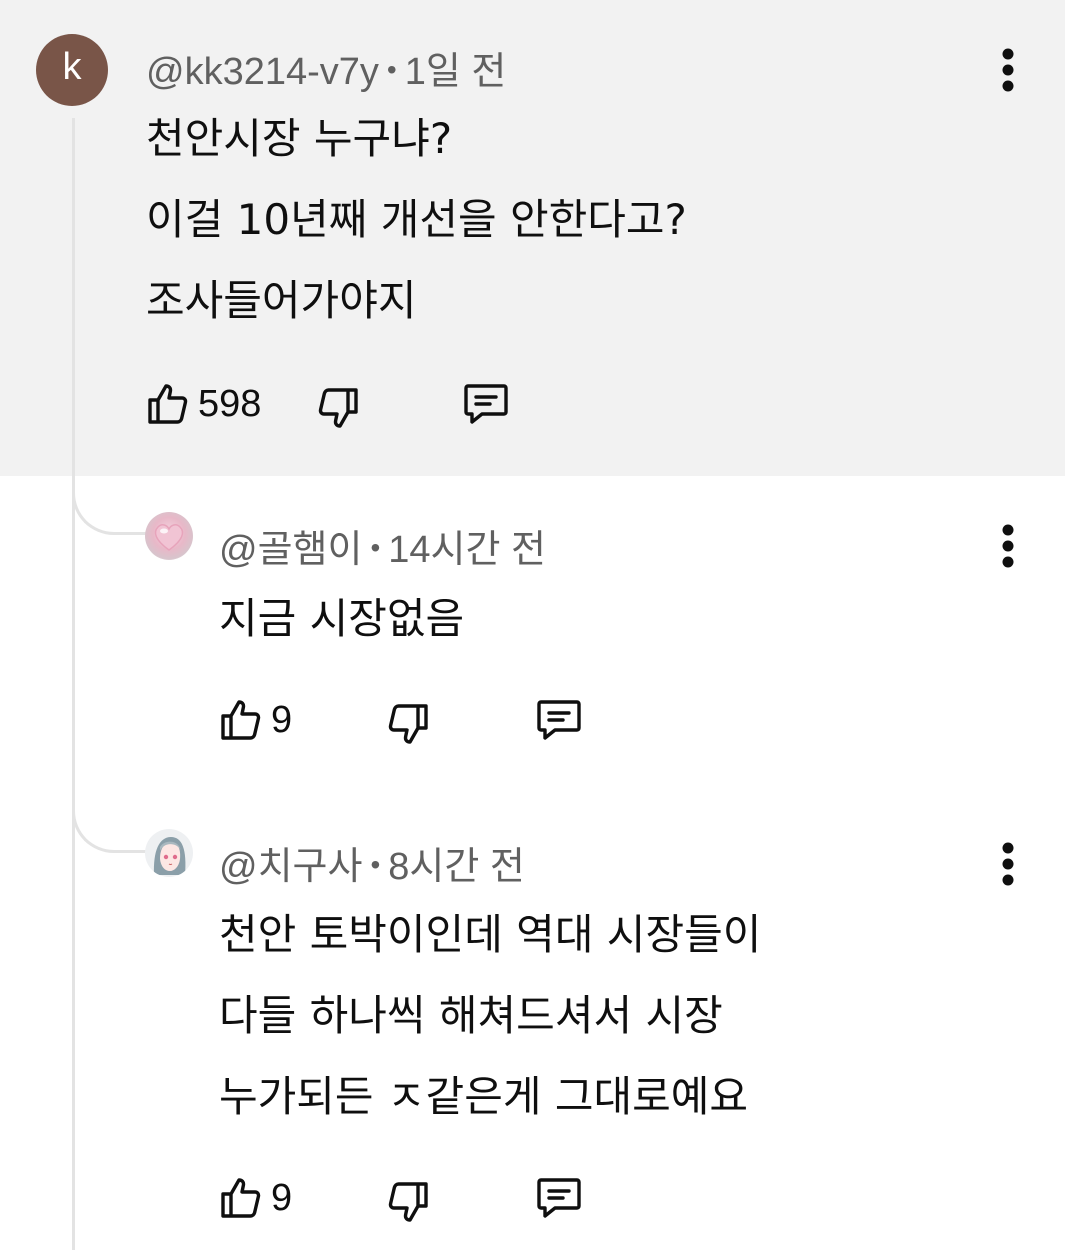 The height and width of the screenshot is (1250, 1065). I want to click on avatar: k, so click(72, 70).